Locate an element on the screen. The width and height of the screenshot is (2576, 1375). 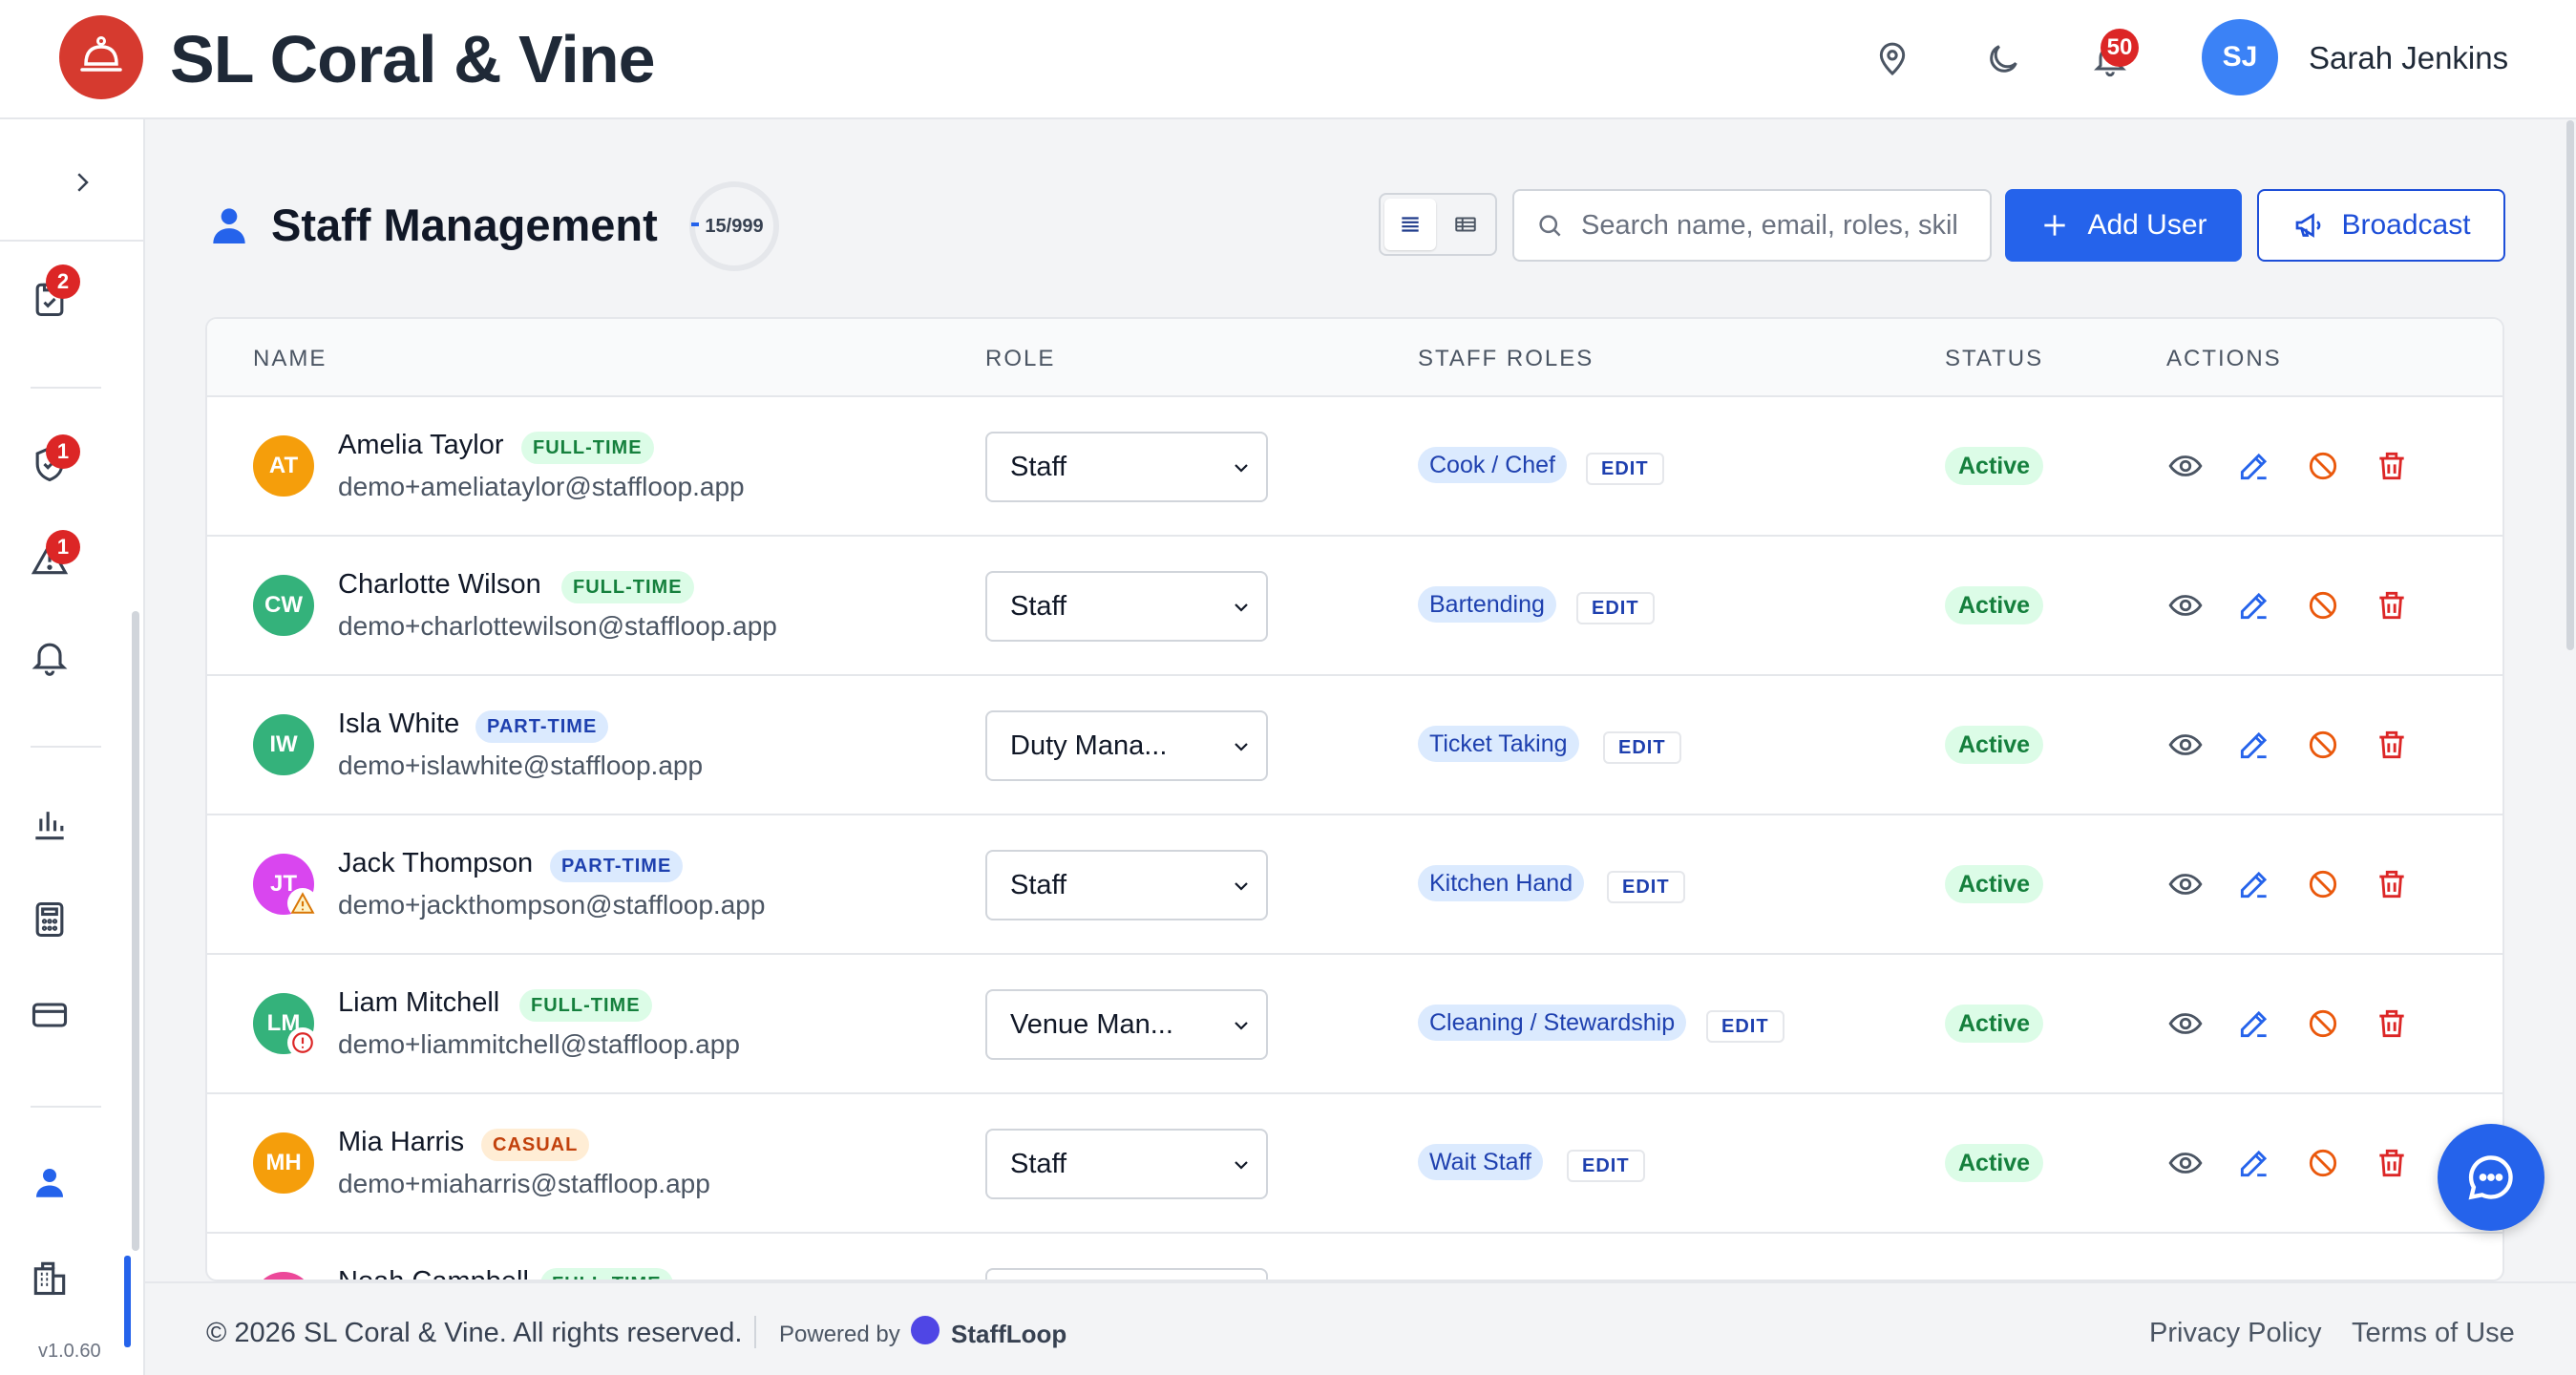
staffloop-logo-icon is located at coordinates (925, 1330).